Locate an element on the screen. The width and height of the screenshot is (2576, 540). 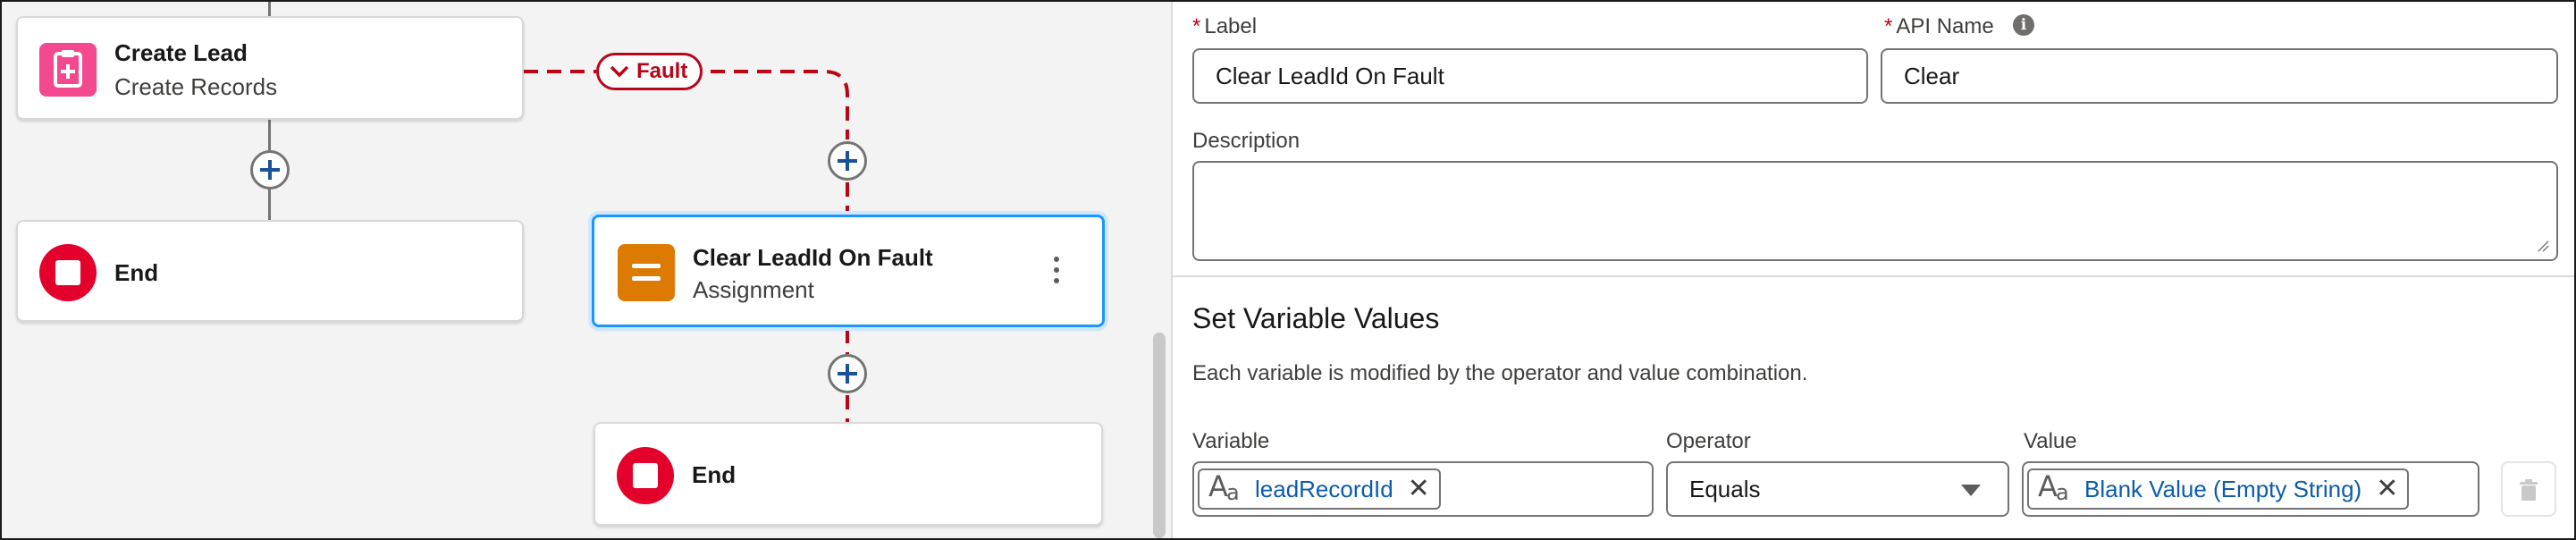
value-combobox: Aa Blank Value (Empty String) ✕ is located at coordinates (2251, 489).